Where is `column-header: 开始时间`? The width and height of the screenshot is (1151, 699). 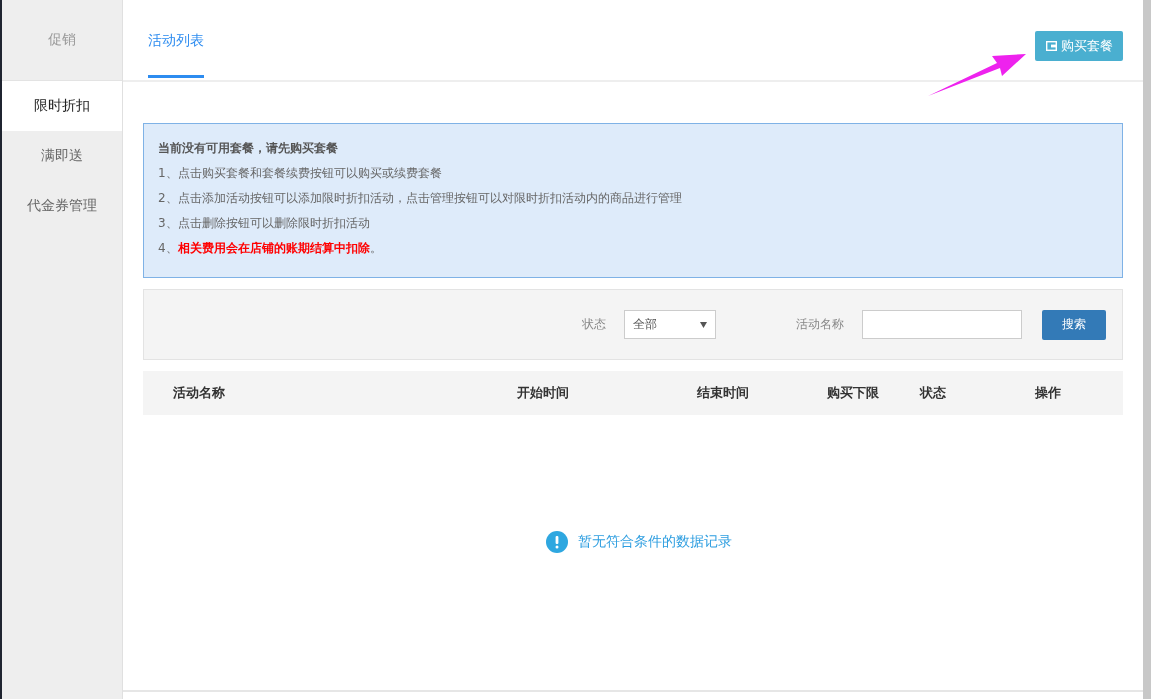
column-header: 开始时间 is located at coordinates (543, 393).